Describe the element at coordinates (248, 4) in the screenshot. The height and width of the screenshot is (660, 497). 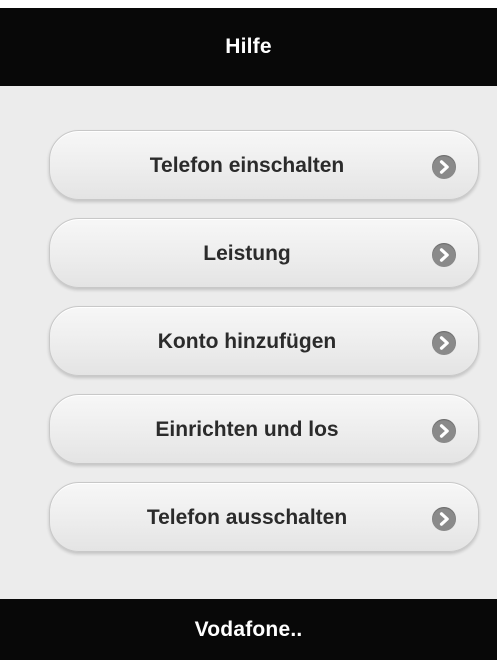
I see `top-strip` at that location.